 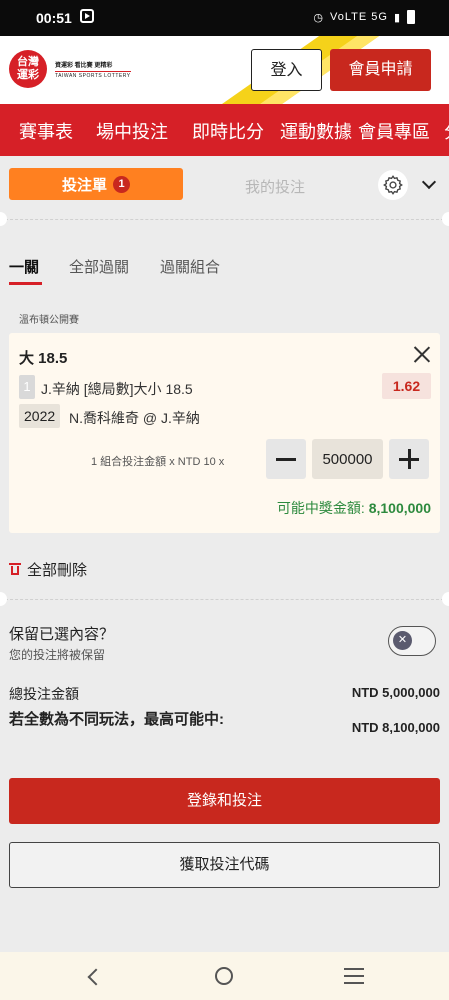 I want to click on logo-icon: 台灣運彩, so click(x=28, y=69).